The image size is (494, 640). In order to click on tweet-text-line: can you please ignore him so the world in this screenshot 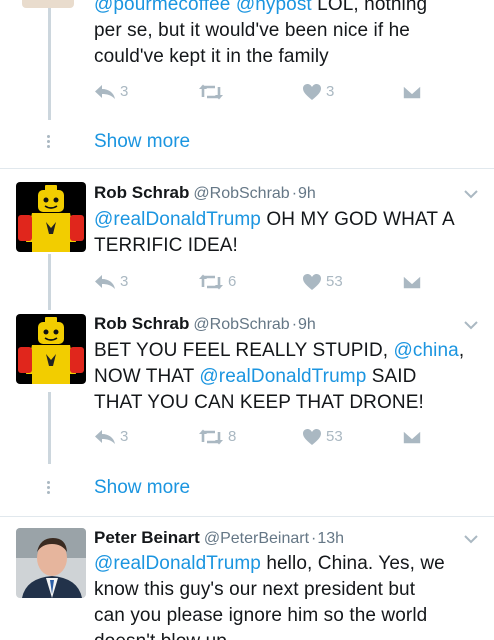, I will do `click(290, 616)`.